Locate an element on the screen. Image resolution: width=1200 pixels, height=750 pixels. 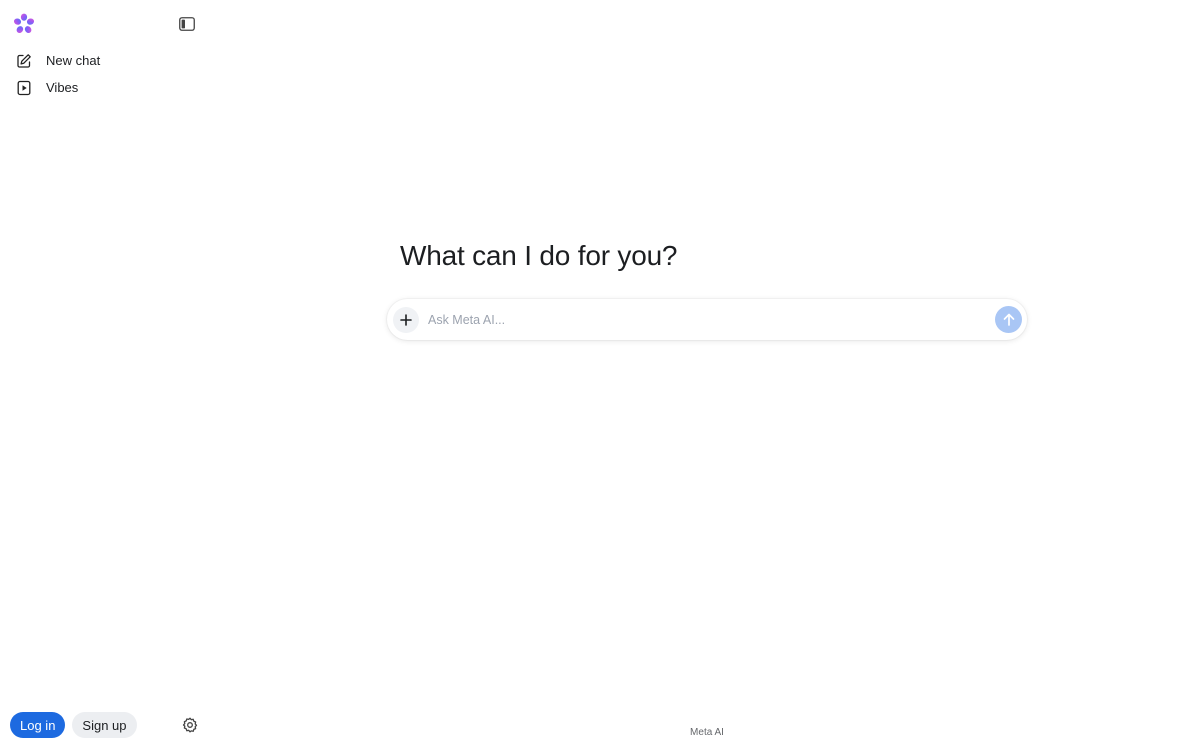
sidebar-nav: New chat Vibes is located at coordinates (106, 74).